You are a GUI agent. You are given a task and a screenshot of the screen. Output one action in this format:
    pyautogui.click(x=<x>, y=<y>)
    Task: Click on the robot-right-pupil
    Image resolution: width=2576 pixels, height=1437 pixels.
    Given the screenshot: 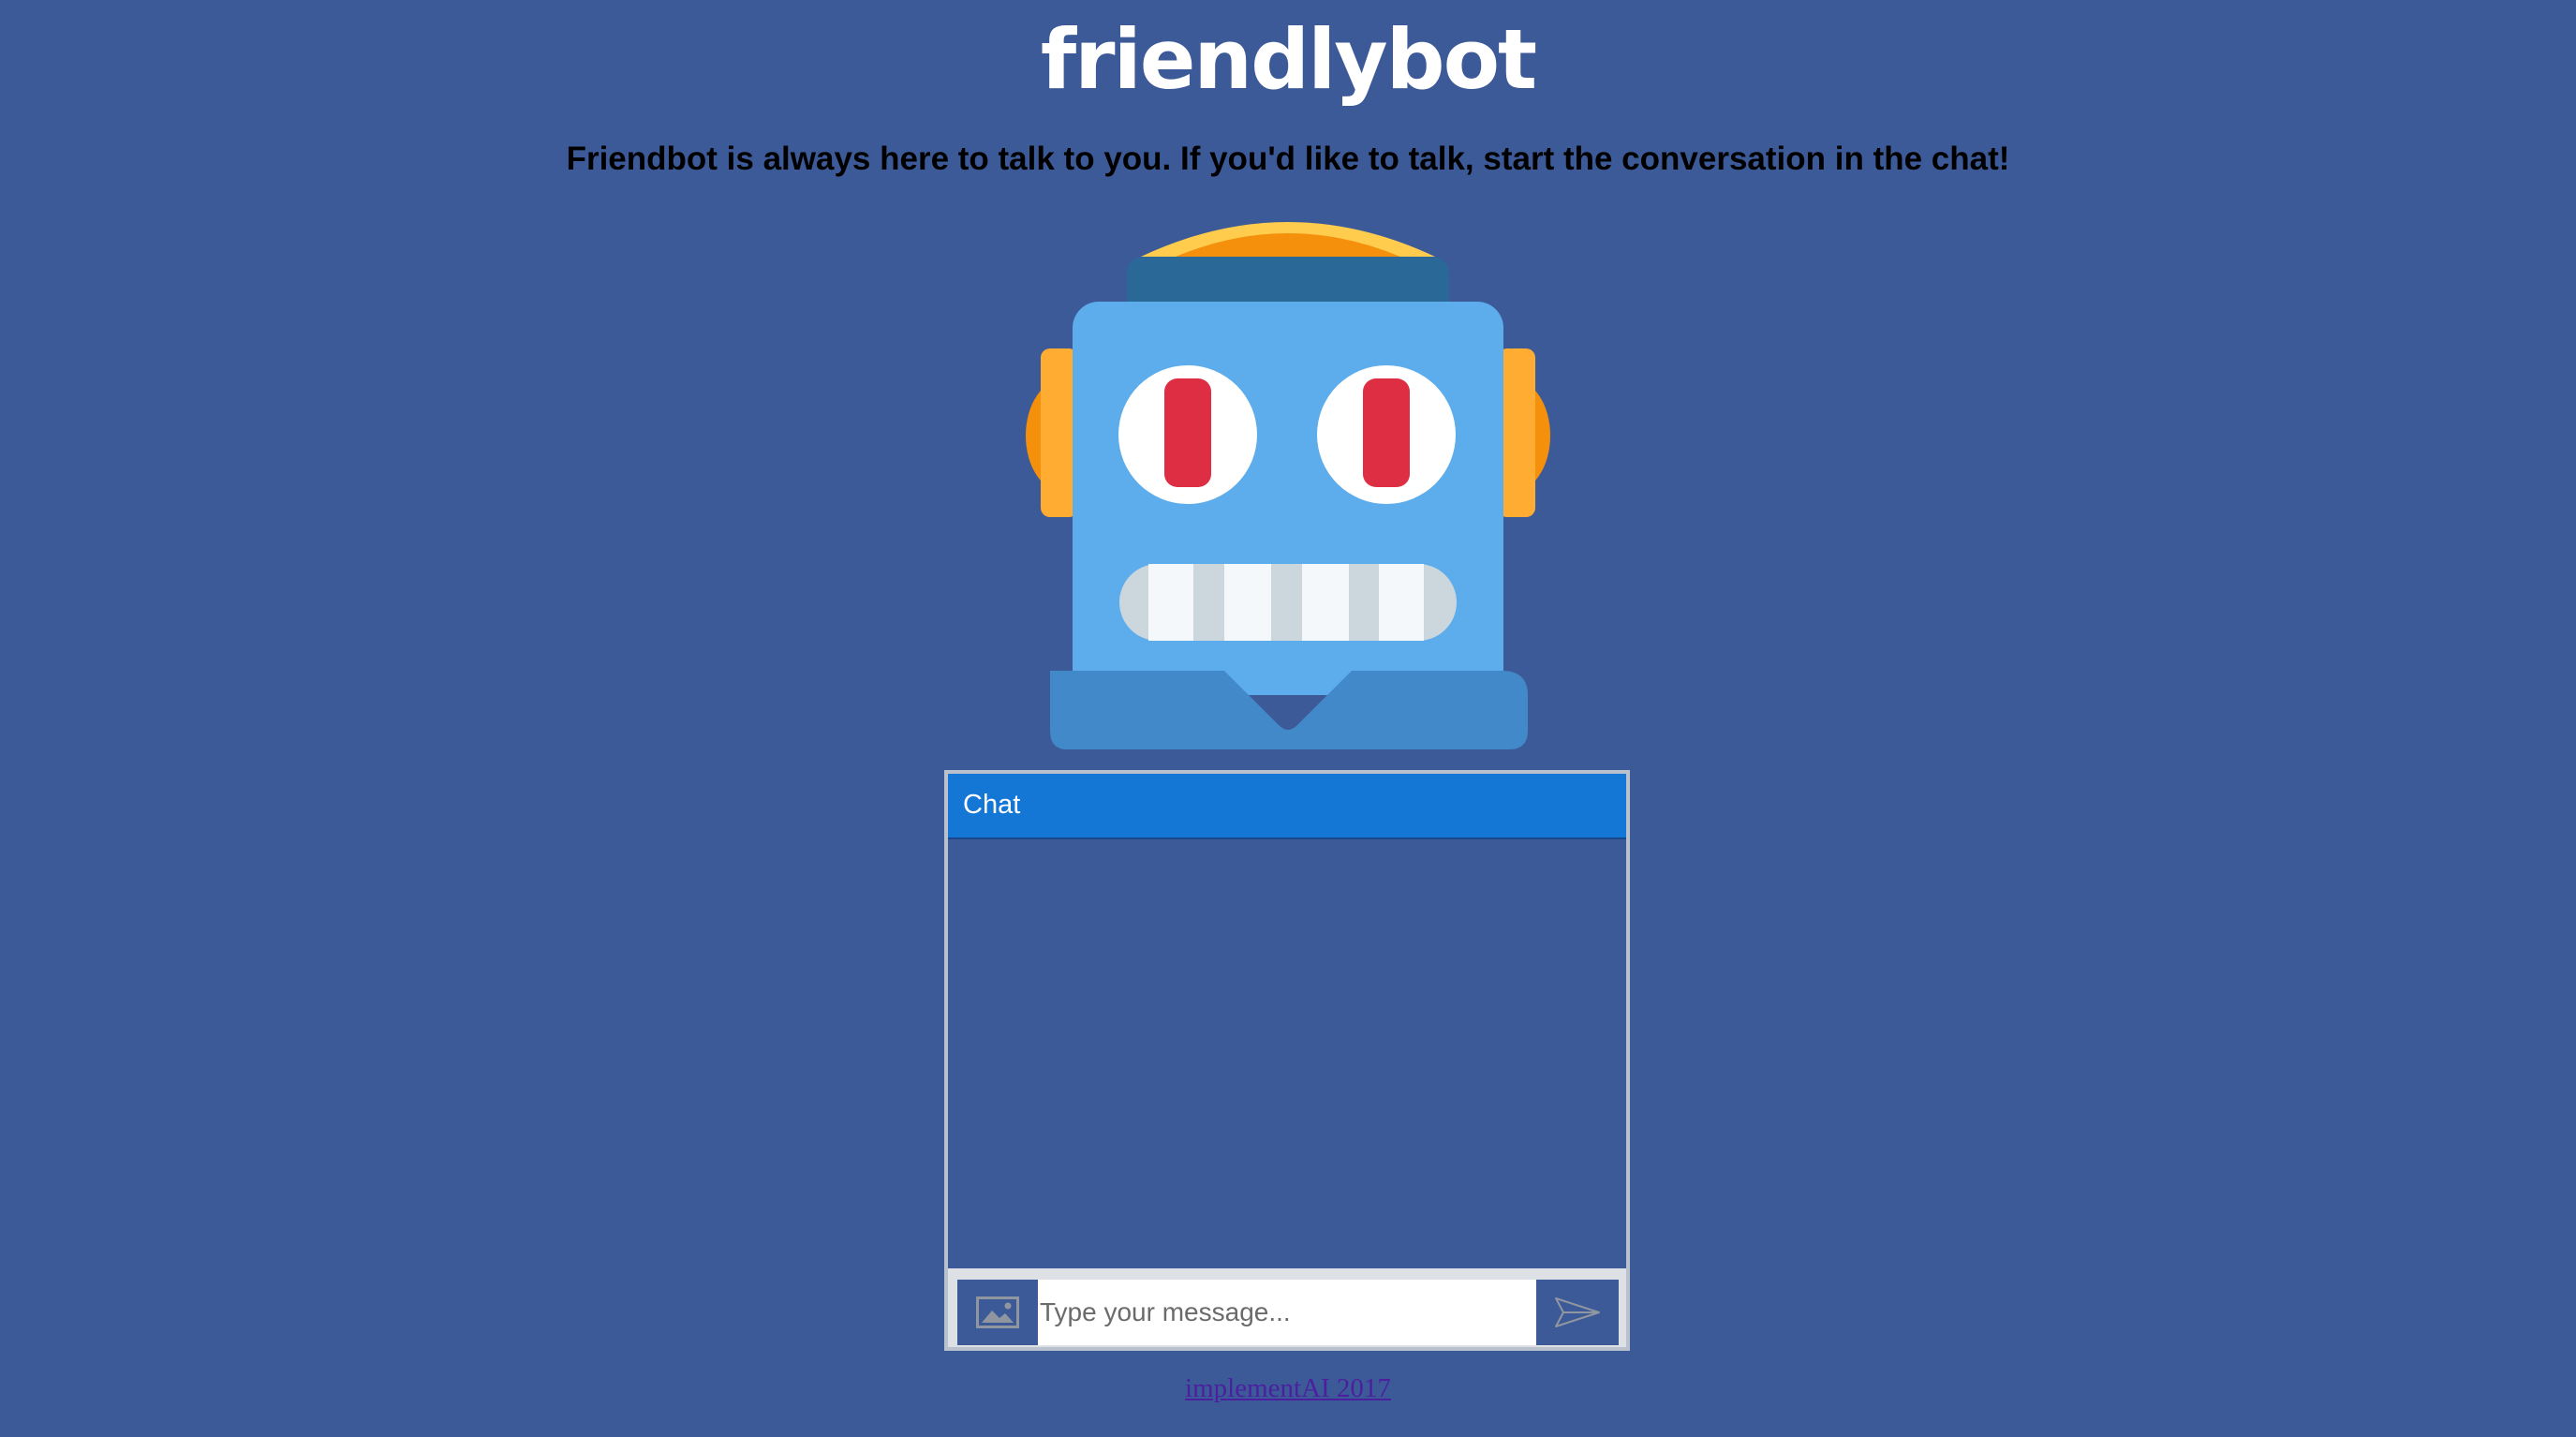 What is the action you would take?
    pyautogui.click(x=1387, y=432)
    